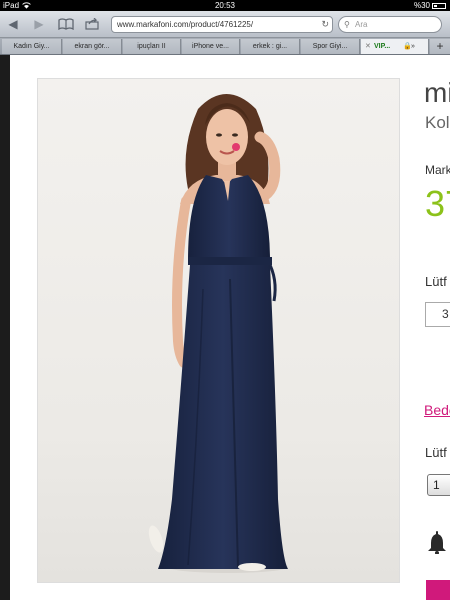 The image size is (450, 600). What do you see at coordinates (436, 281) in the screenshot?
I see `size-prompt: Lütf` at bounding box center [436, 281].